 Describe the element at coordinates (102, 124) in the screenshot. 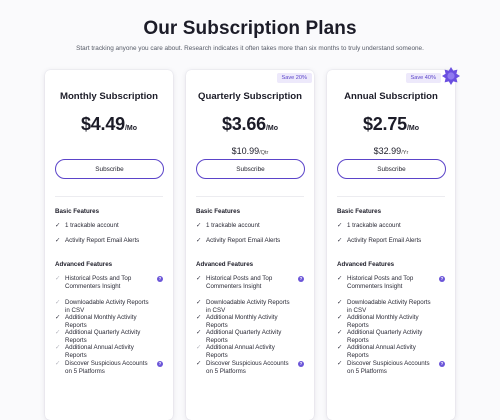

I see `price-amount: $4.49` at that location.